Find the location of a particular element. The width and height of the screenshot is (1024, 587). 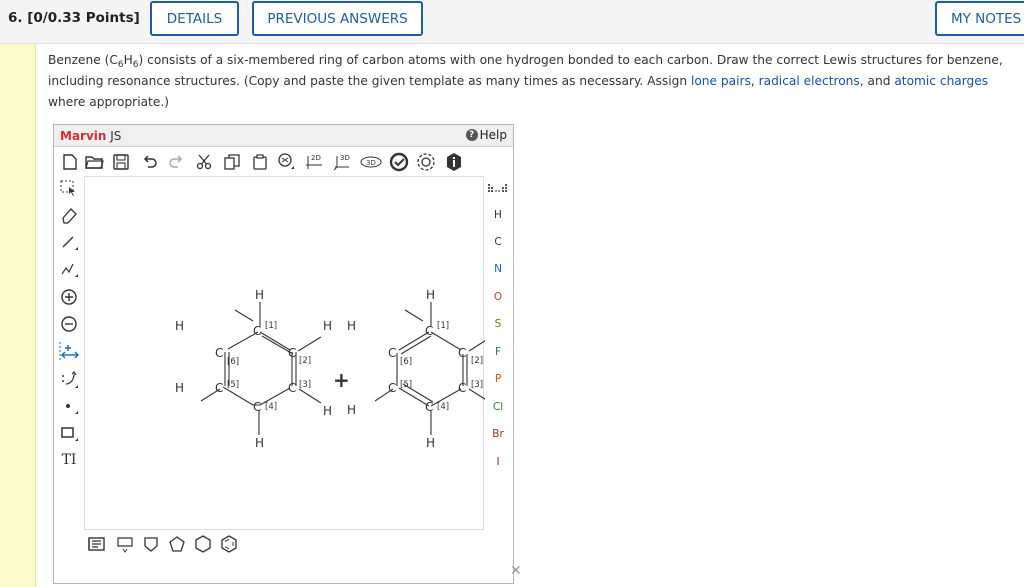

new-document-icon is located at coordinates (70, 162).